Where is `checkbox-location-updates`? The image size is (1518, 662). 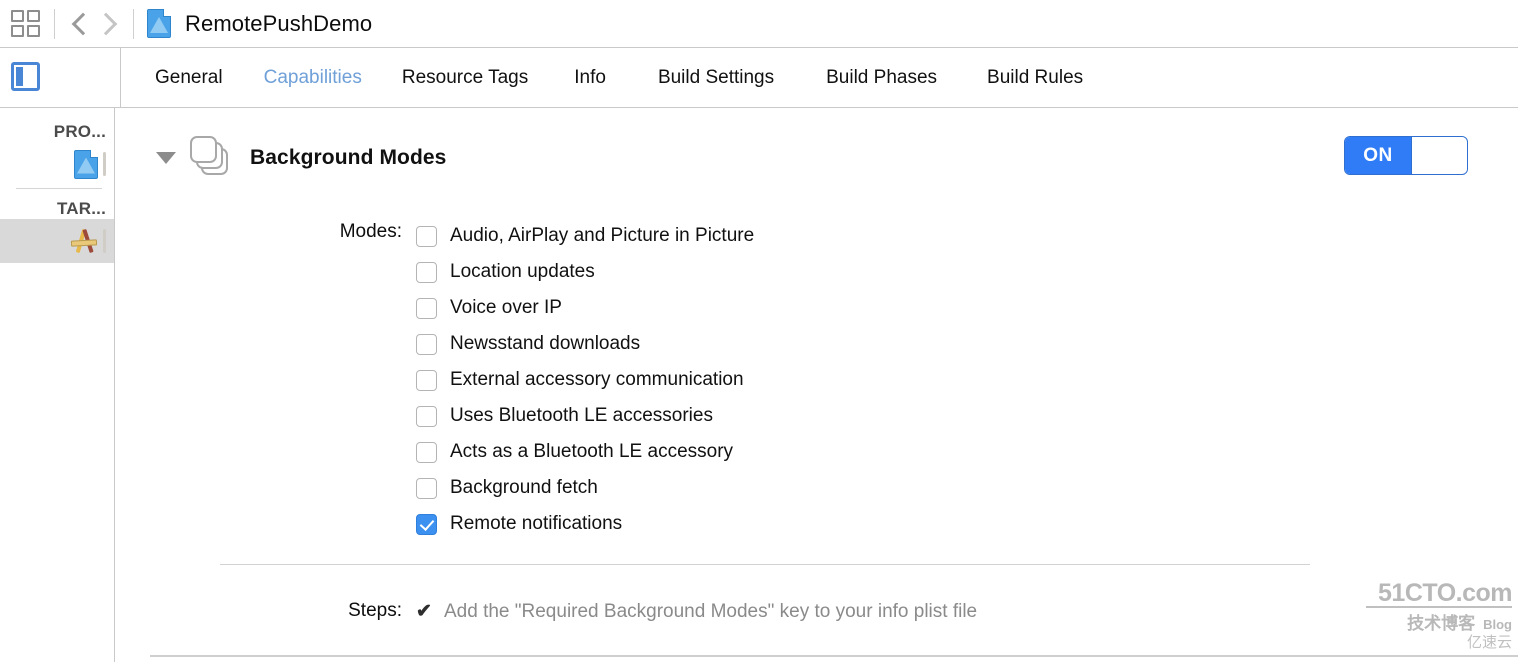 checkbox-location-updates is located at coordinates (426, 272).